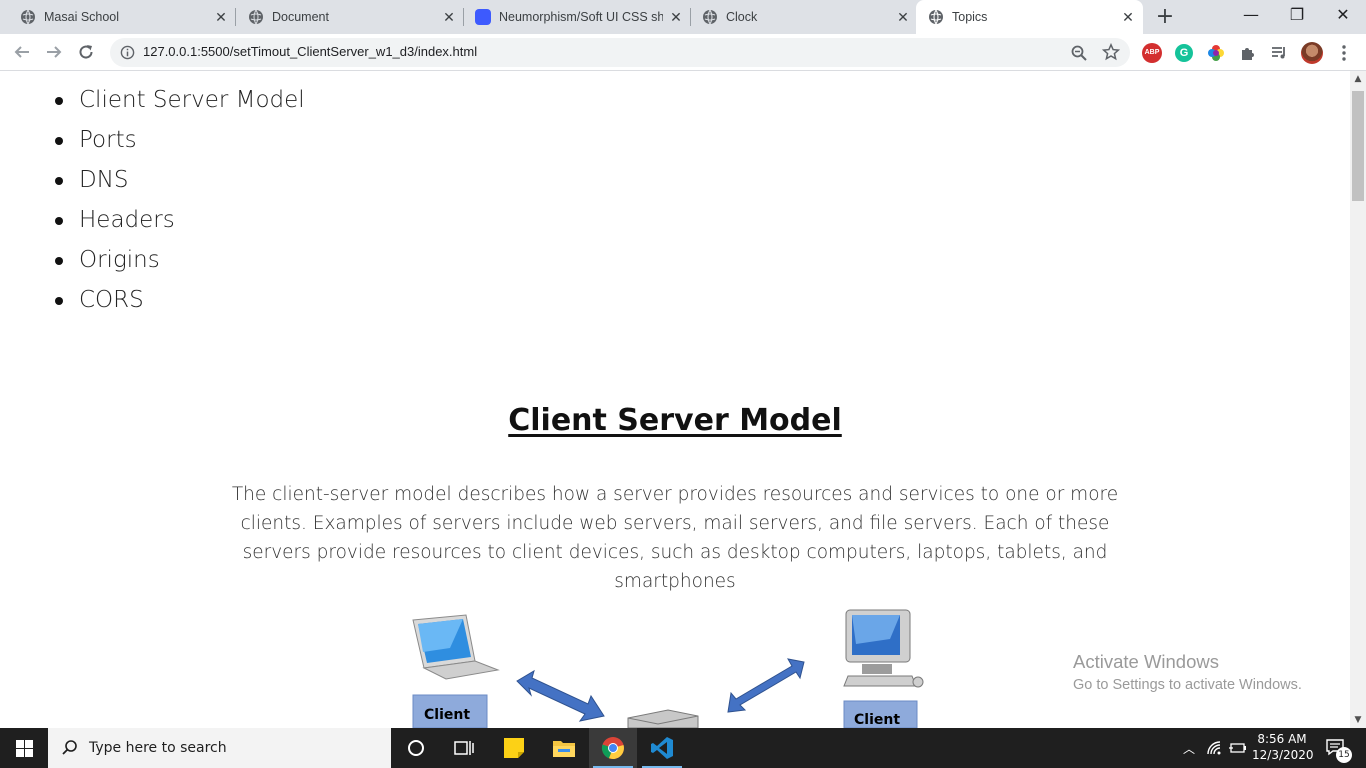 The width and height of the screenshot is (1366, 768). What do you see at coordinates (1189, 748) in the screenshot?
I see `show-hidden-icons-chevron-icon: ︿` at bounding box center [1189, 748].